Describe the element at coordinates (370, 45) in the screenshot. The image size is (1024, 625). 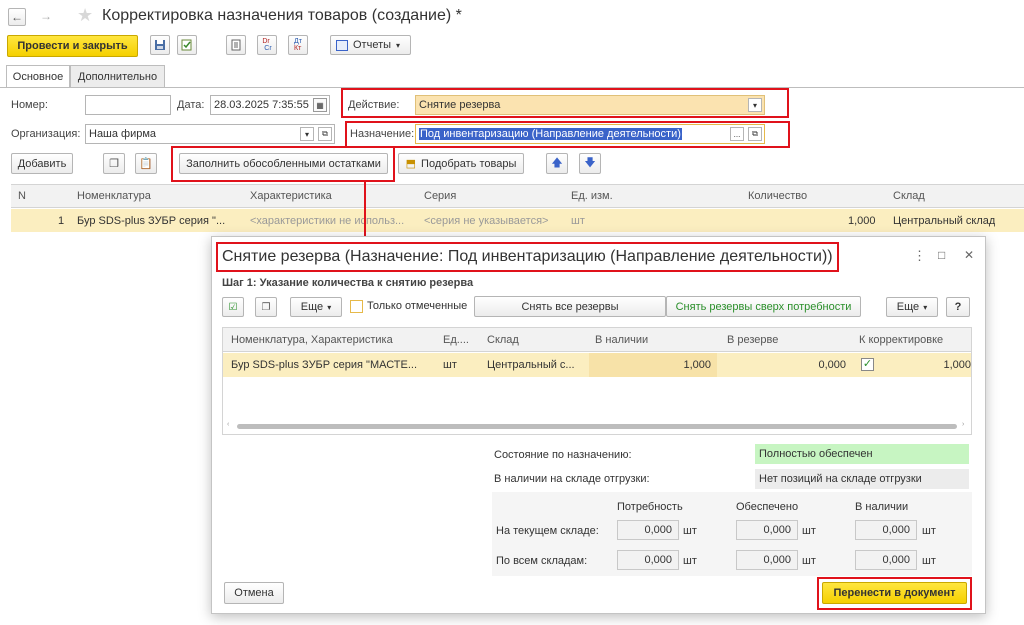
I see `reports-dropdown: Отчеты ▾` at that location.